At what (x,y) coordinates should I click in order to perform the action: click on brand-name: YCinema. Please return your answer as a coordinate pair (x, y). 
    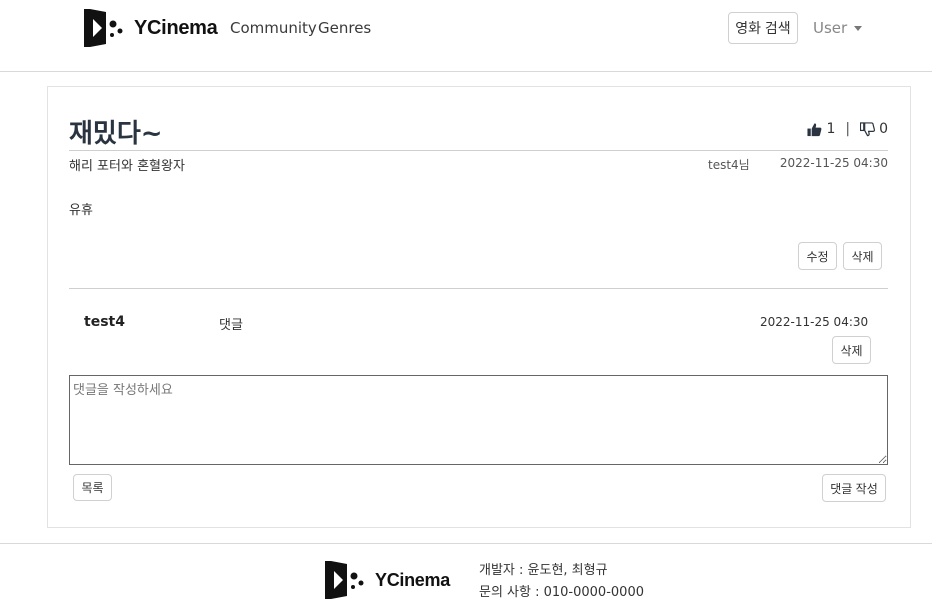
    Looking at the image, I should click on (176, 27).